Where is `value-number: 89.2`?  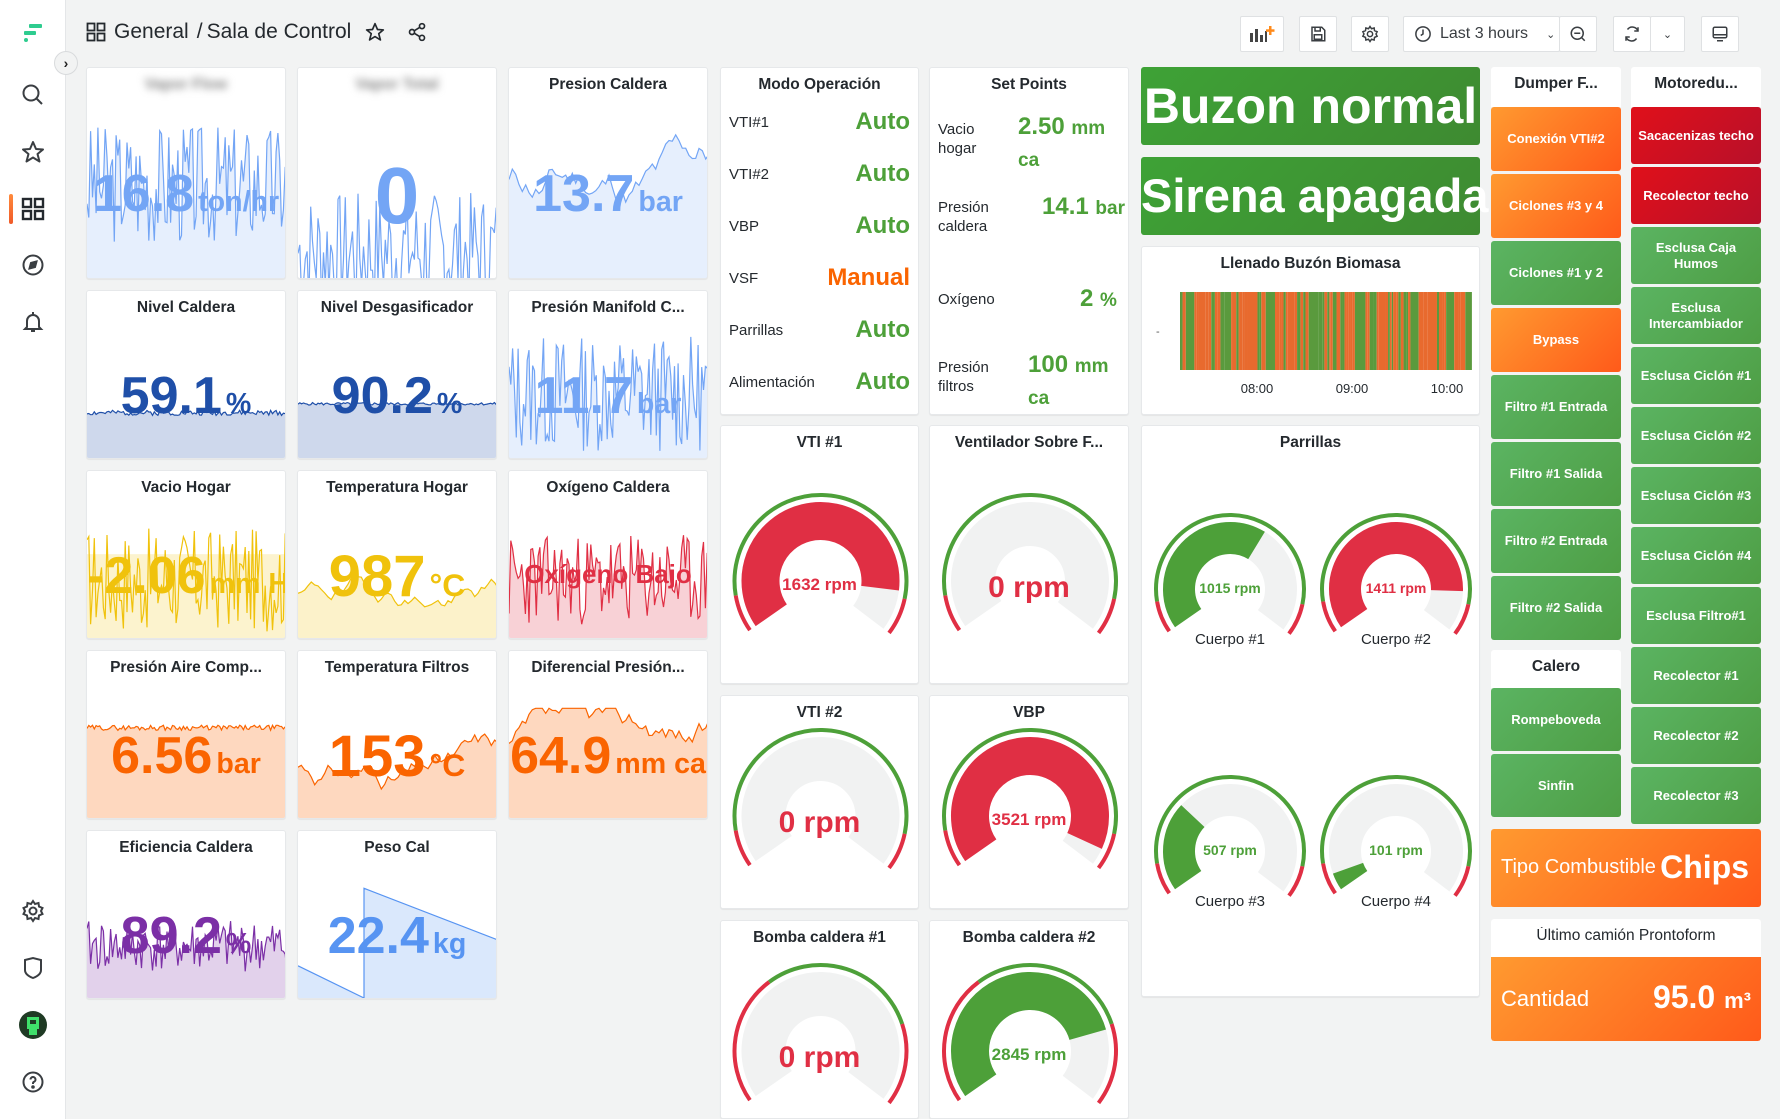 value-number: 89.2 is located at coordinates (171, 935).